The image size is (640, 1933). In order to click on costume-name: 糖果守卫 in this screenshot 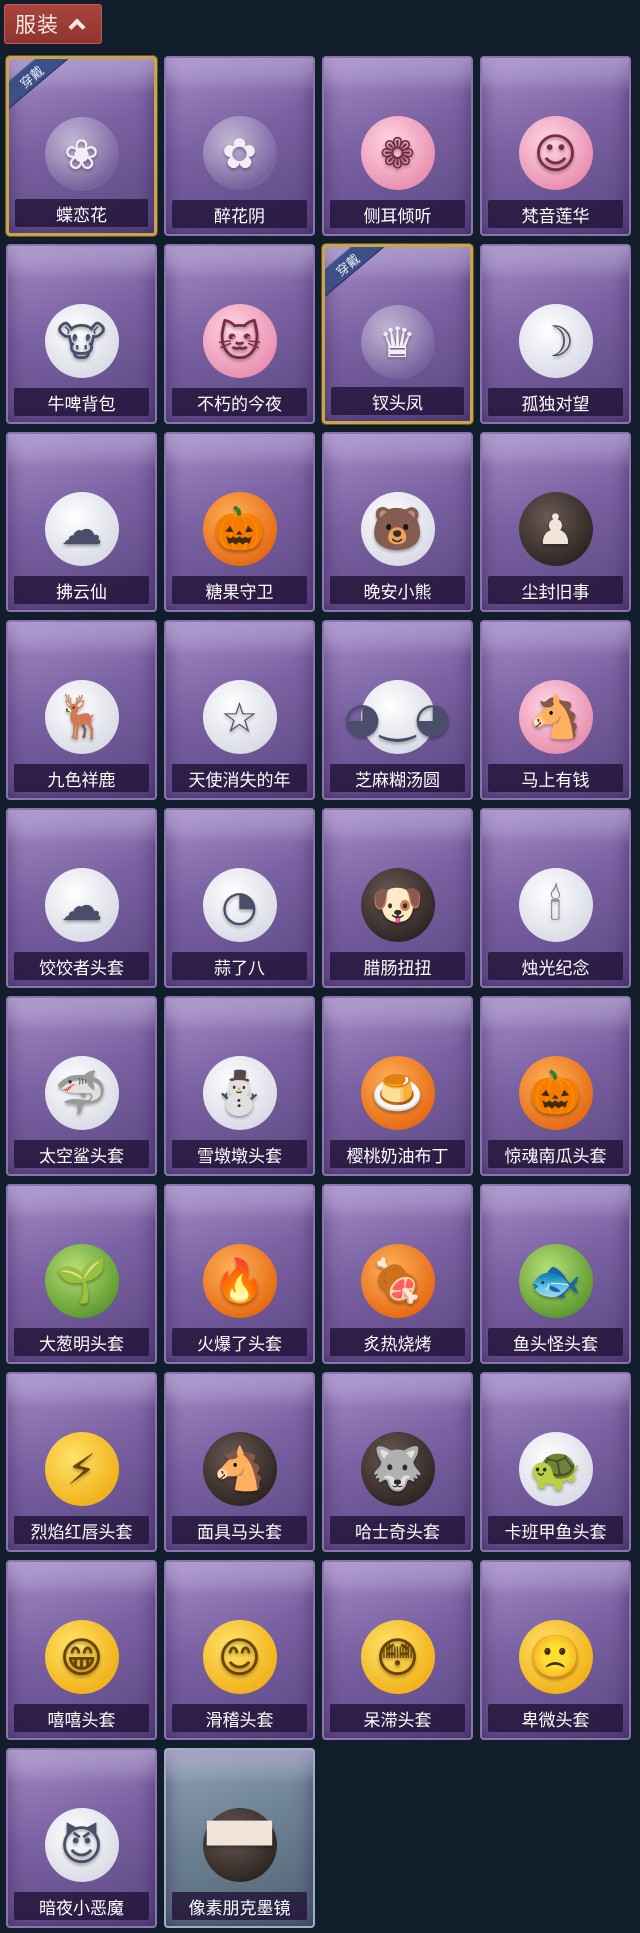, I will do `click(239, 590)`.